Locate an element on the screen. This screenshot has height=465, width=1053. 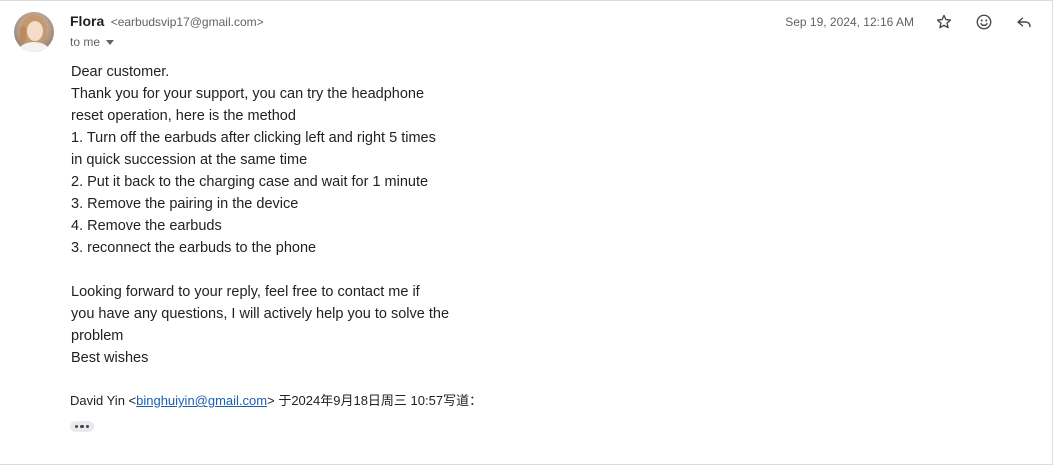
star-icon is located at coordinates (944, 21).